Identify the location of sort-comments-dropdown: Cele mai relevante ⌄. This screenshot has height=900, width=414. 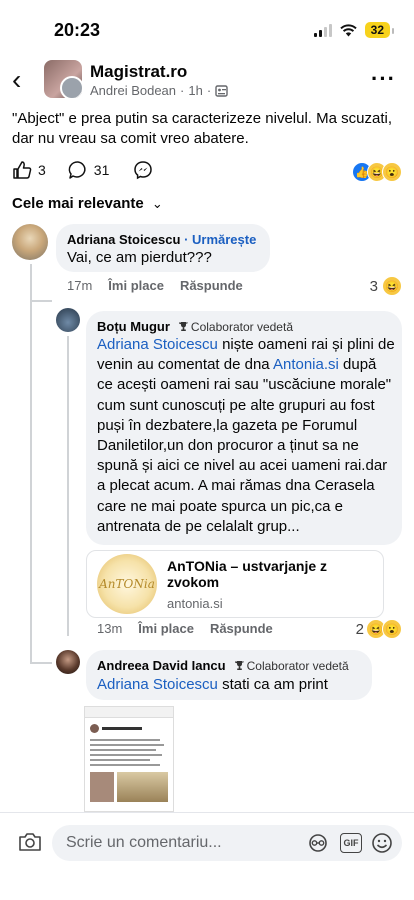
(87, 203).